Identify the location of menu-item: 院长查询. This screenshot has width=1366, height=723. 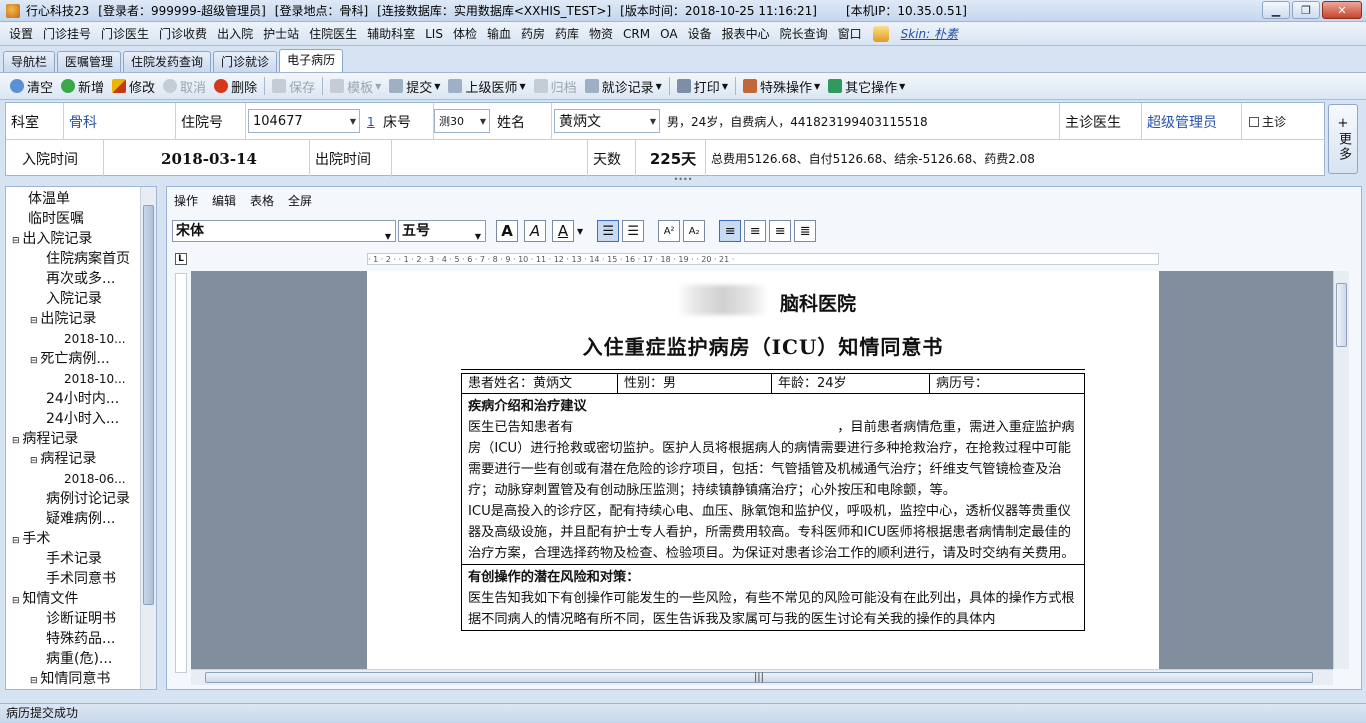
(804, 34).